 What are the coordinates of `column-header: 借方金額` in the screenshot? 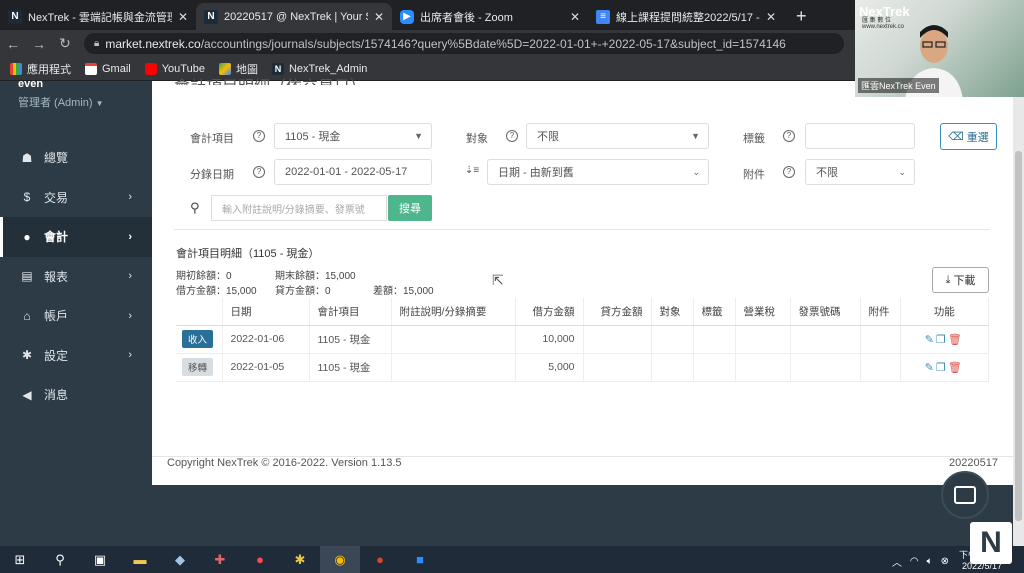 It's located at (549, 312).